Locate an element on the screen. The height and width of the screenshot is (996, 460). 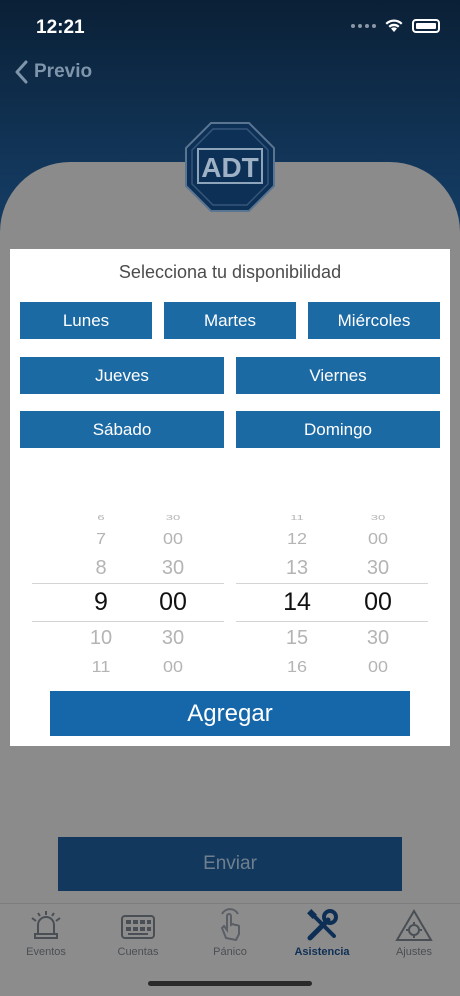
back-label: Previo is located at coordinates (63, 71).